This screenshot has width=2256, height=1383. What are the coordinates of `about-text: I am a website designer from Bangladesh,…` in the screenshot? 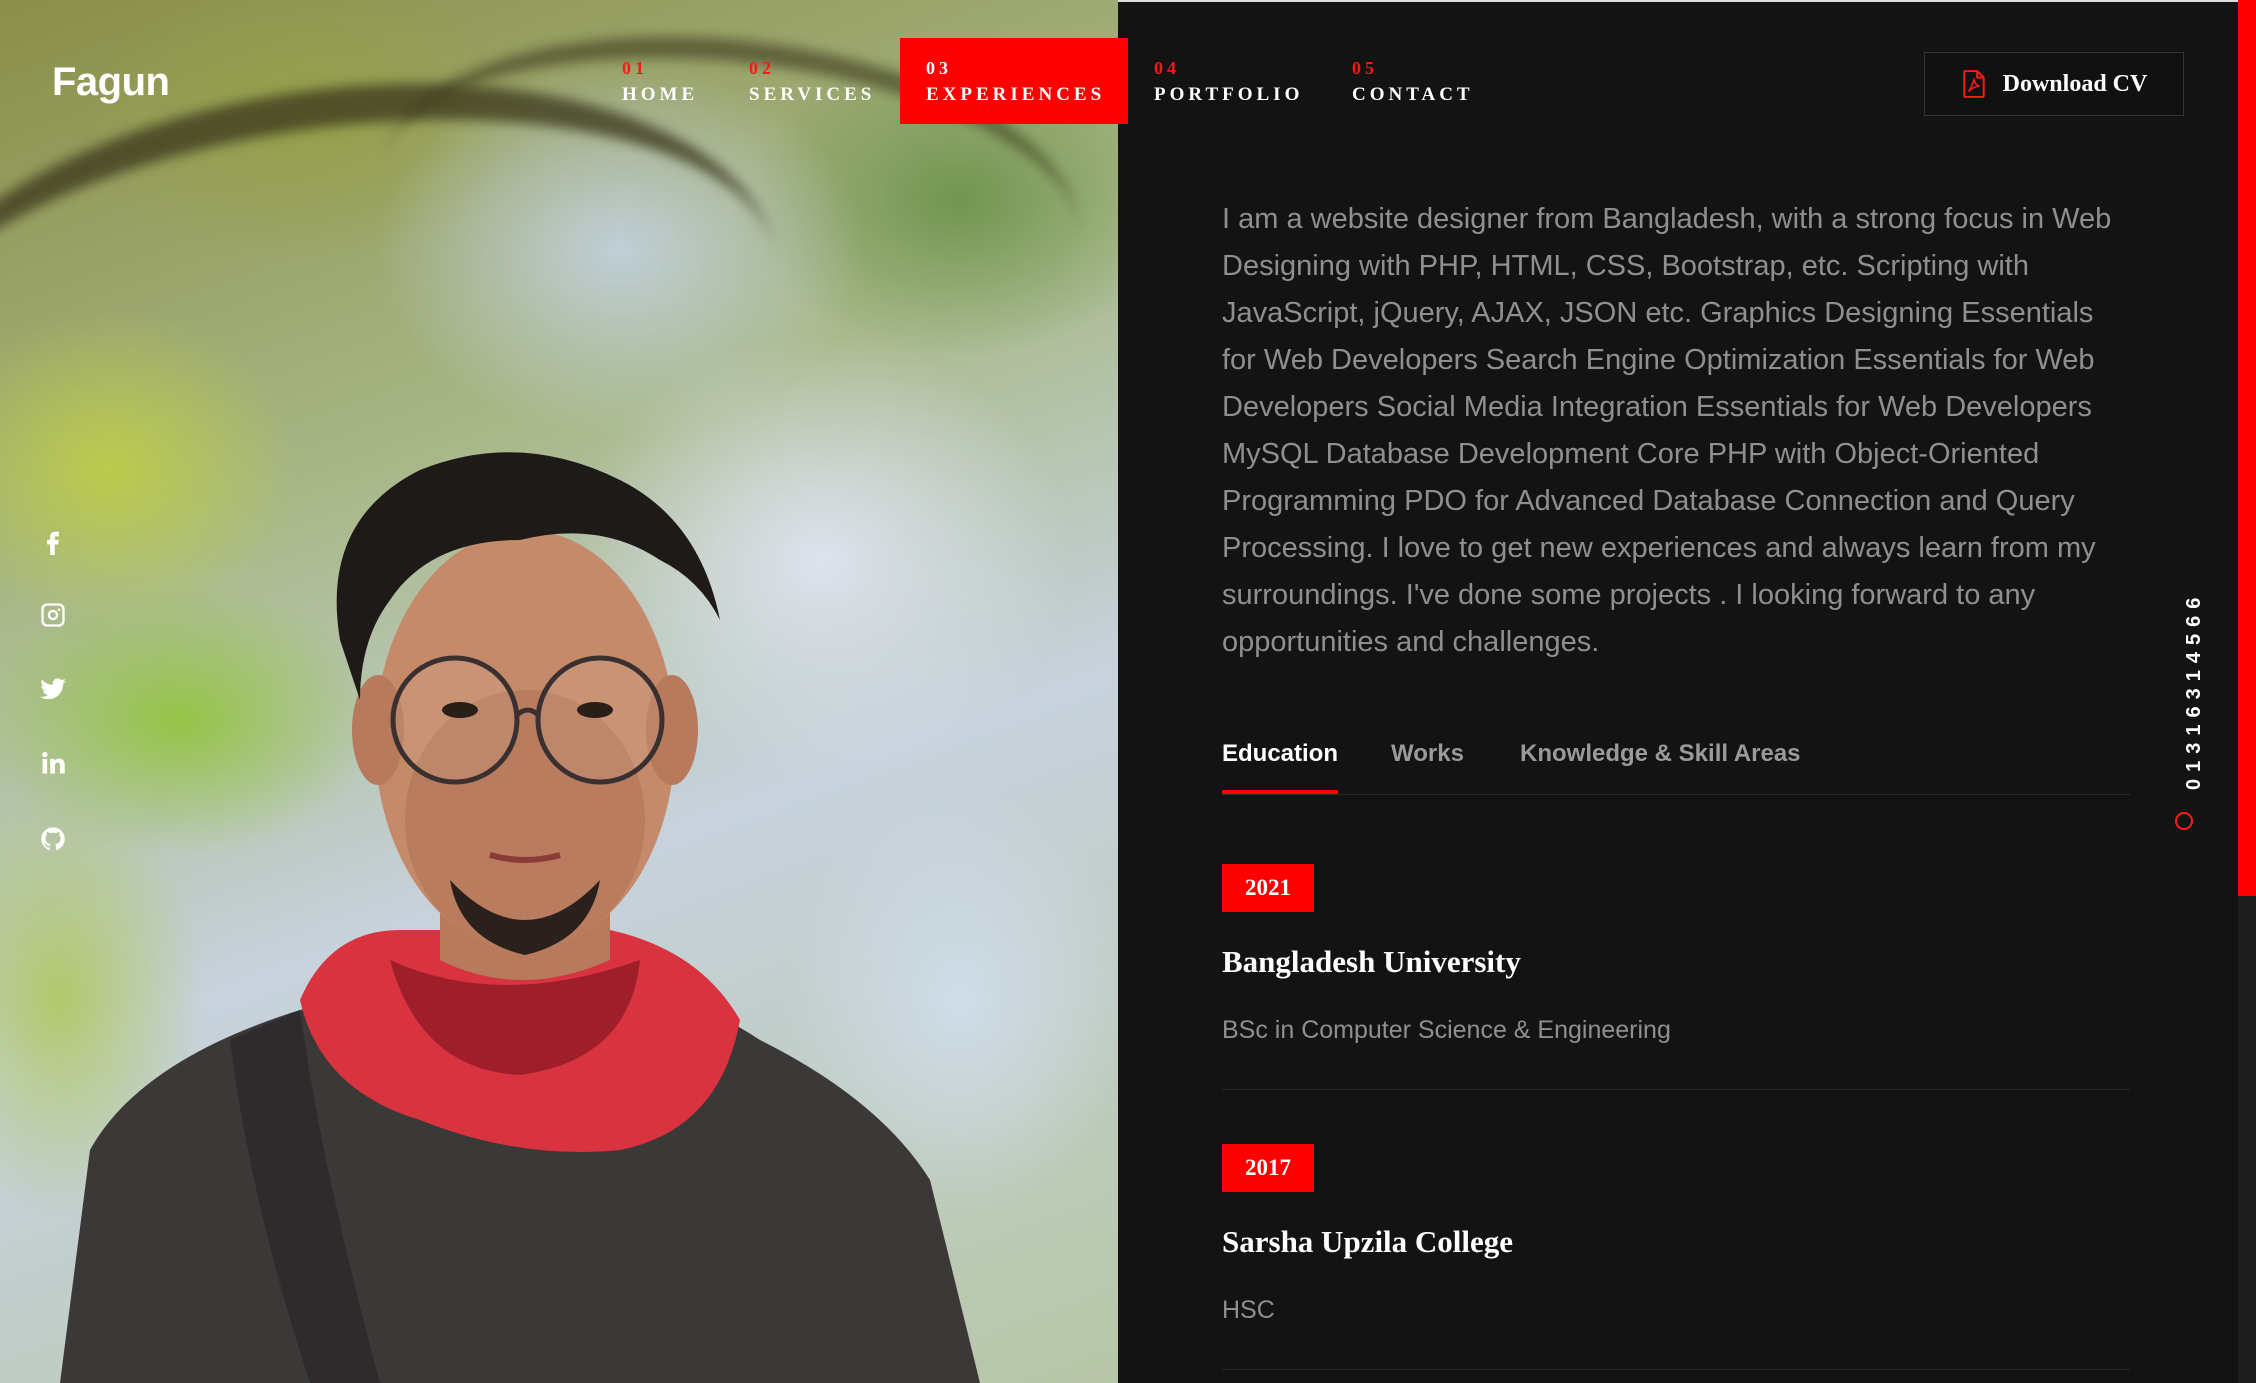 It's located at (1667, 430).